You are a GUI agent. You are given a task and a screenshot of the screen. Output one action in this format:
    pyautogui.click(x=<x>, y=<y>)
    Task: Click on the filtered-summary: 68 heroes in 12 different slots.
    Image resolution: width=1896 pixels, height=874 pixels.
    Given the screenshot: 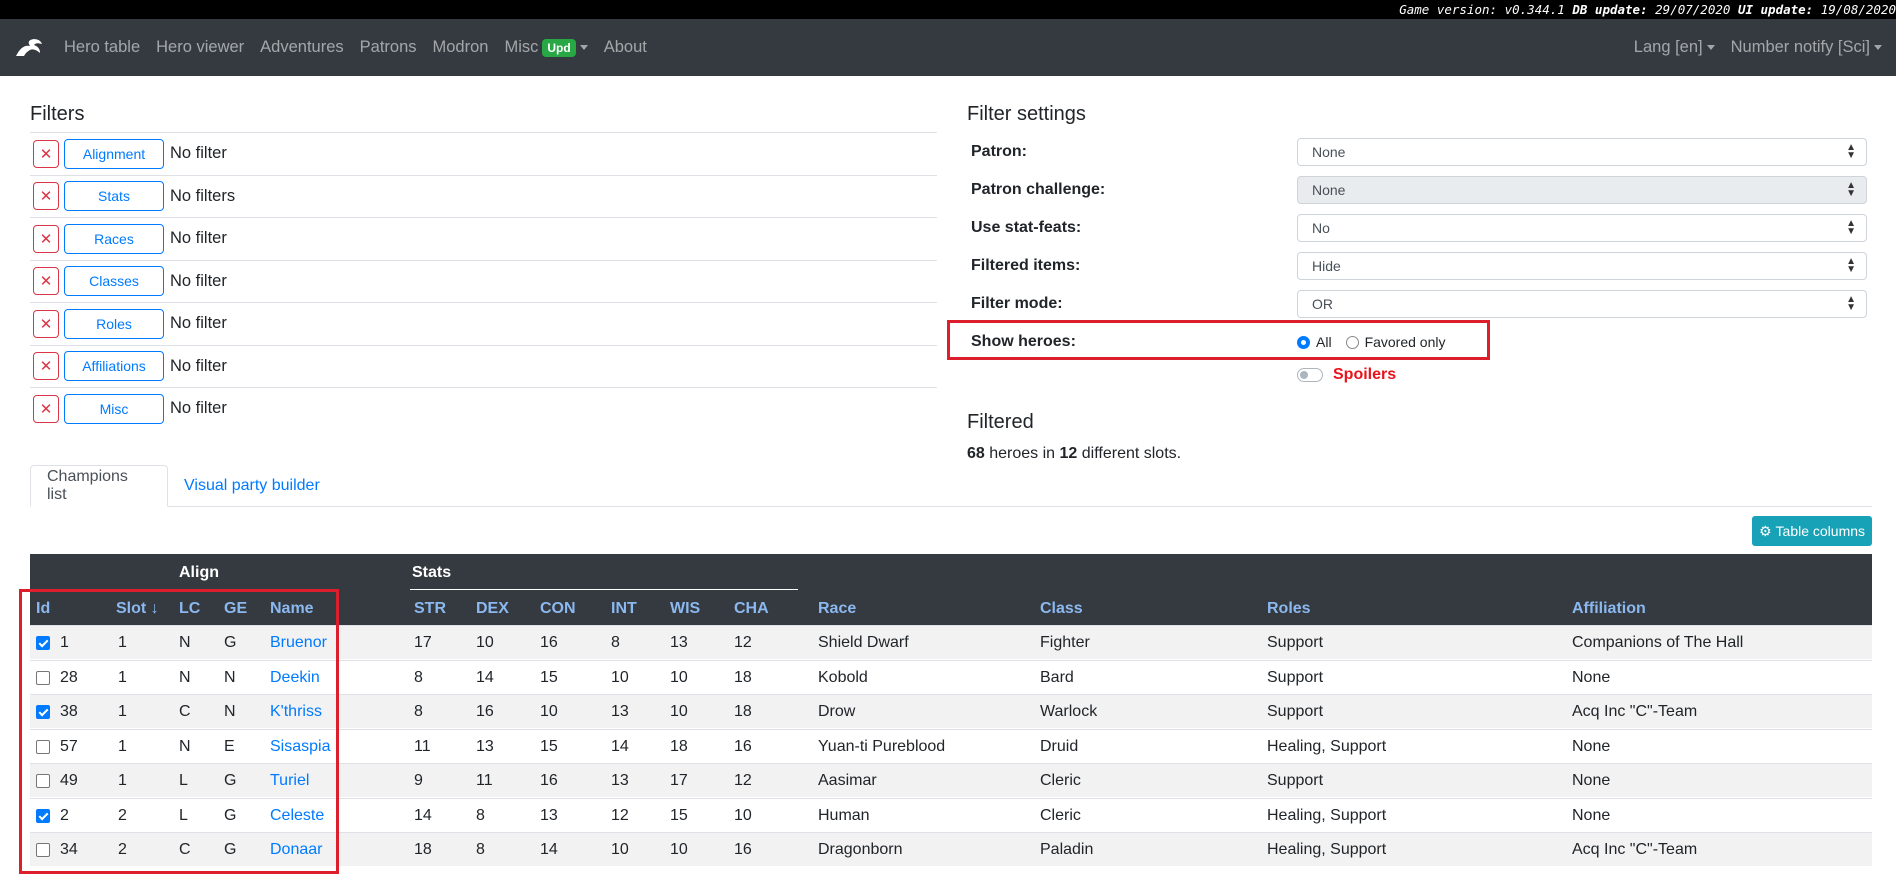 What is the action you would take?
    pyautogui.click(x=1074, y=454)
    